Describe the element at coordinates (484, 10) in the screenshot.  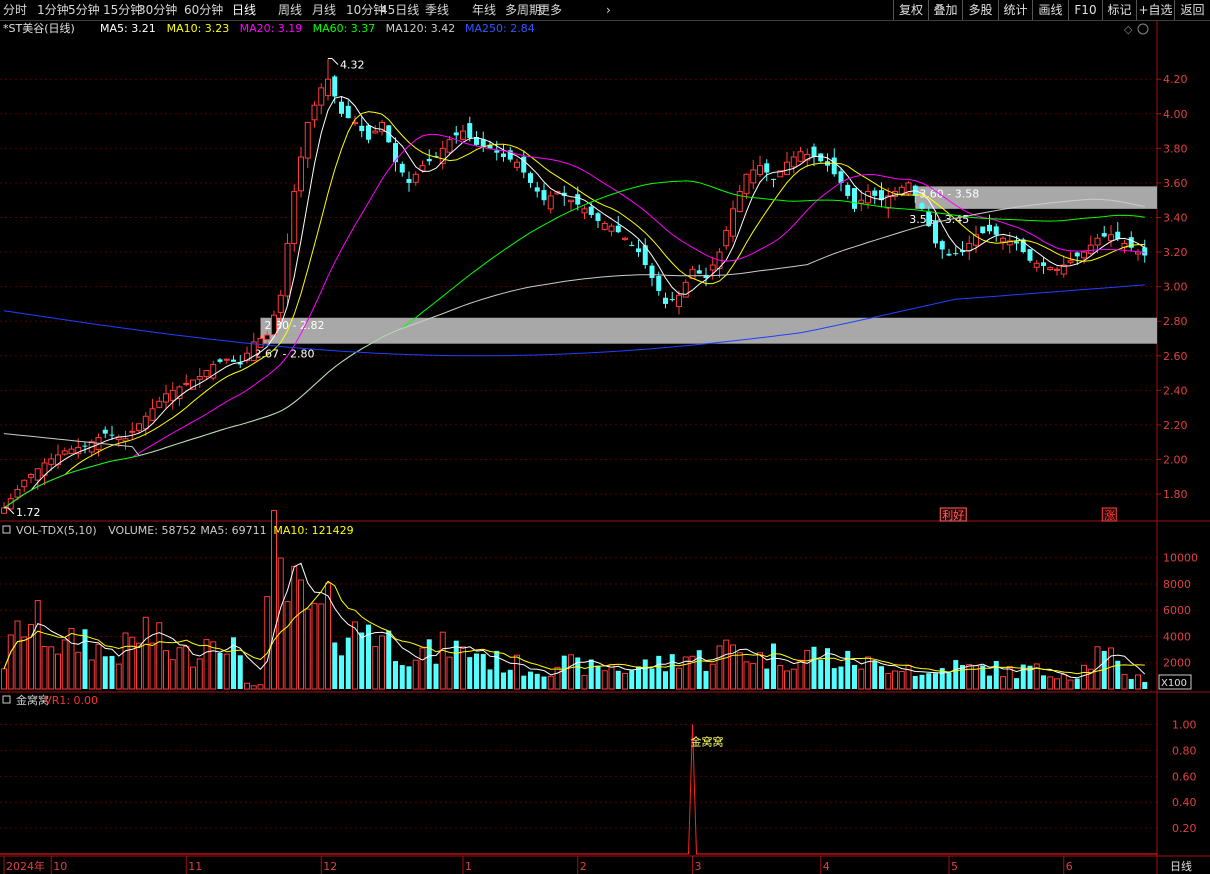
I see `period-tab-12: 年线` at that location.